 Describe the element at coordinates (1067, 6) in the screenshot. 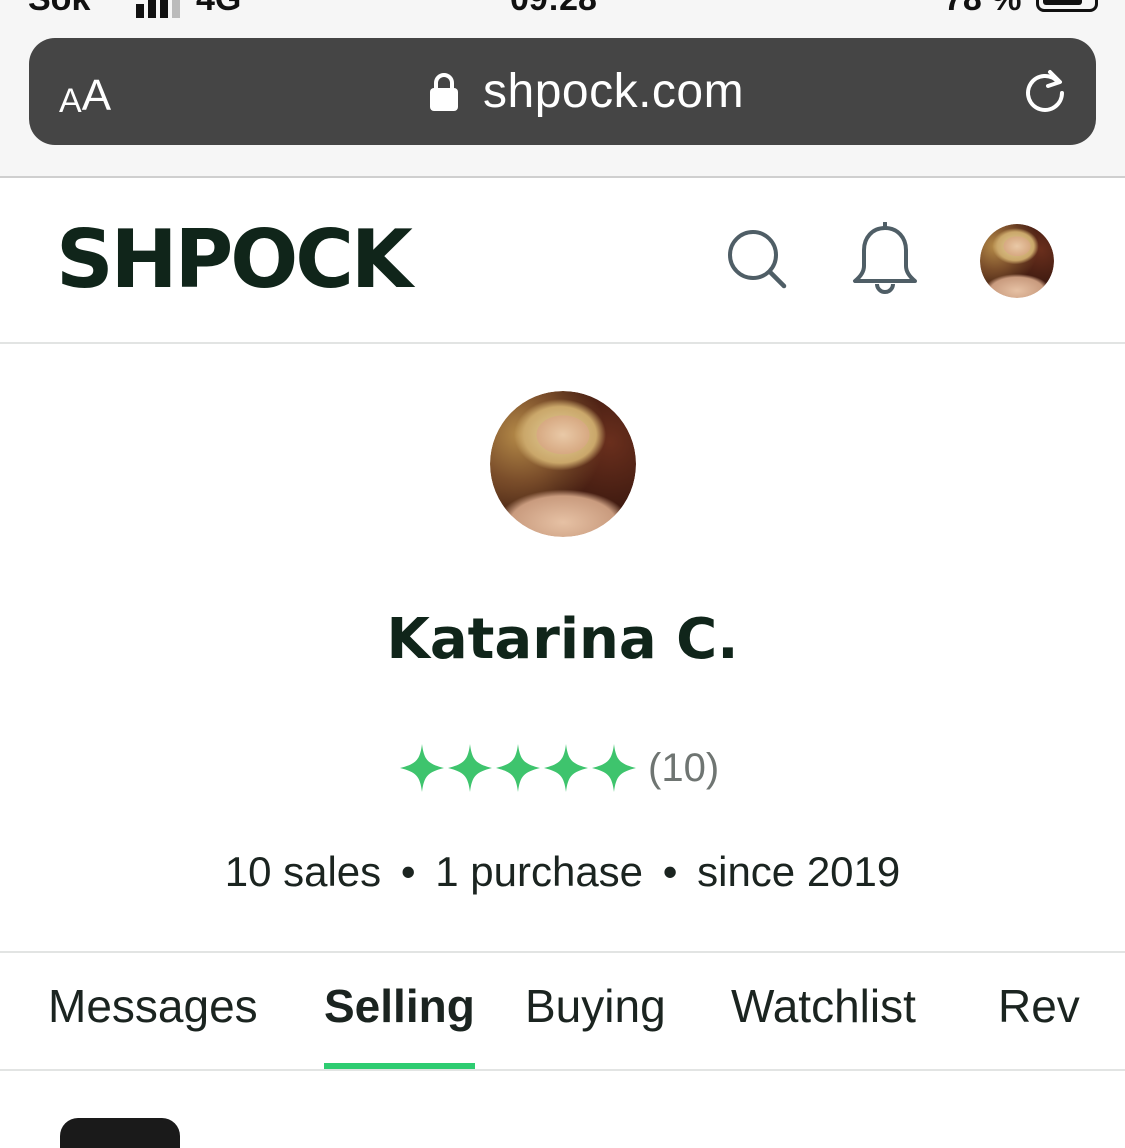

I see `battery-icon` at that location.